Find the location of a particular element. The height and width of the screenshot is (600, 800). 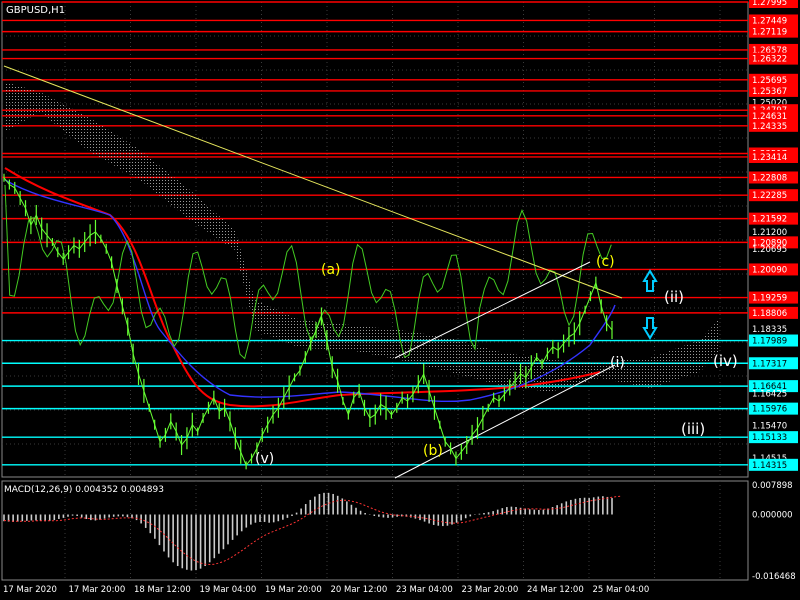

time-tick-label: 17 Mar 2020 is located at coordinates (30, 590).